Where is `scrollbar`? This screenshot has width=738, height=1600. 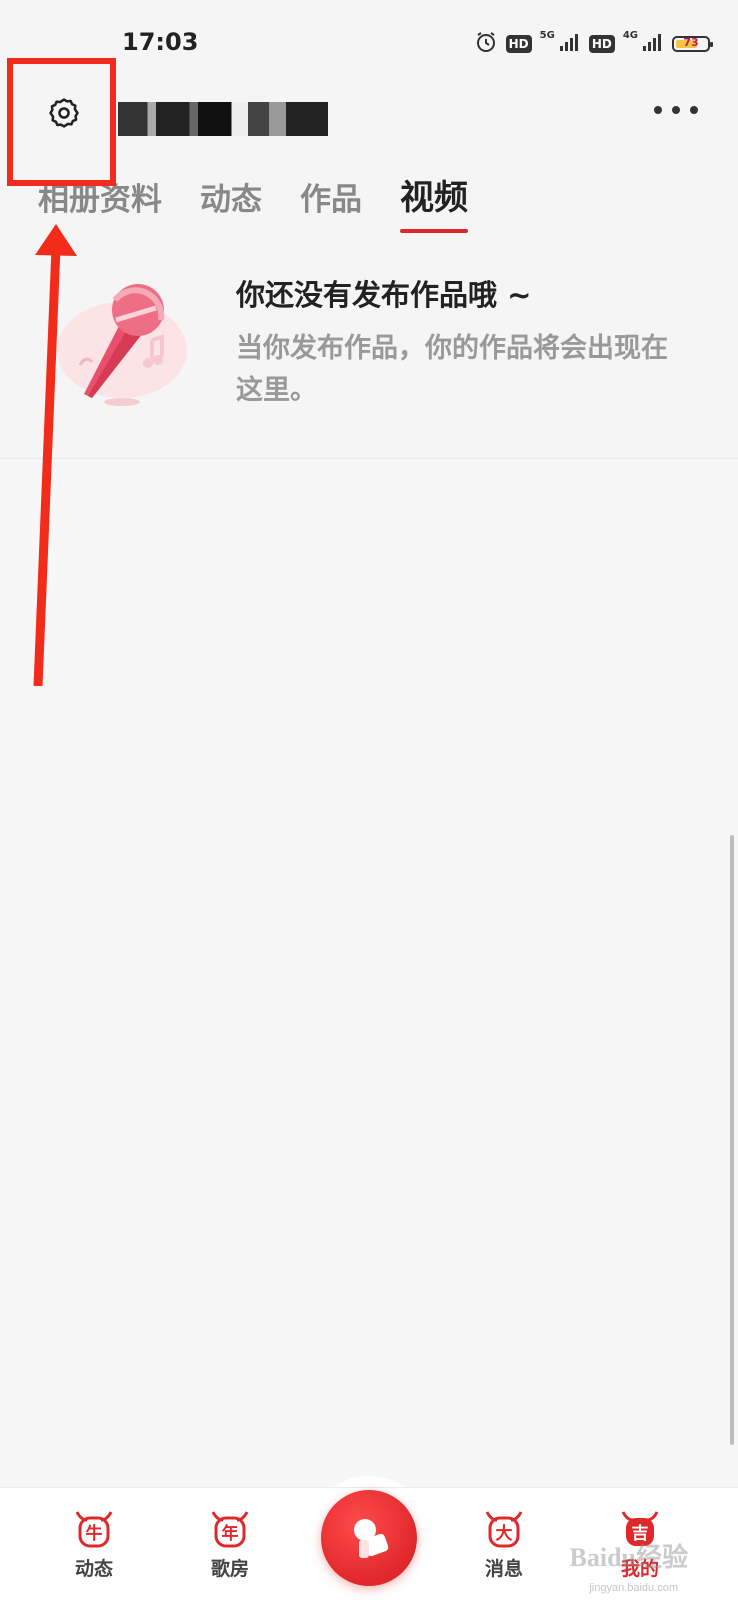
scrollbar is located at coordinates (732, 1140).